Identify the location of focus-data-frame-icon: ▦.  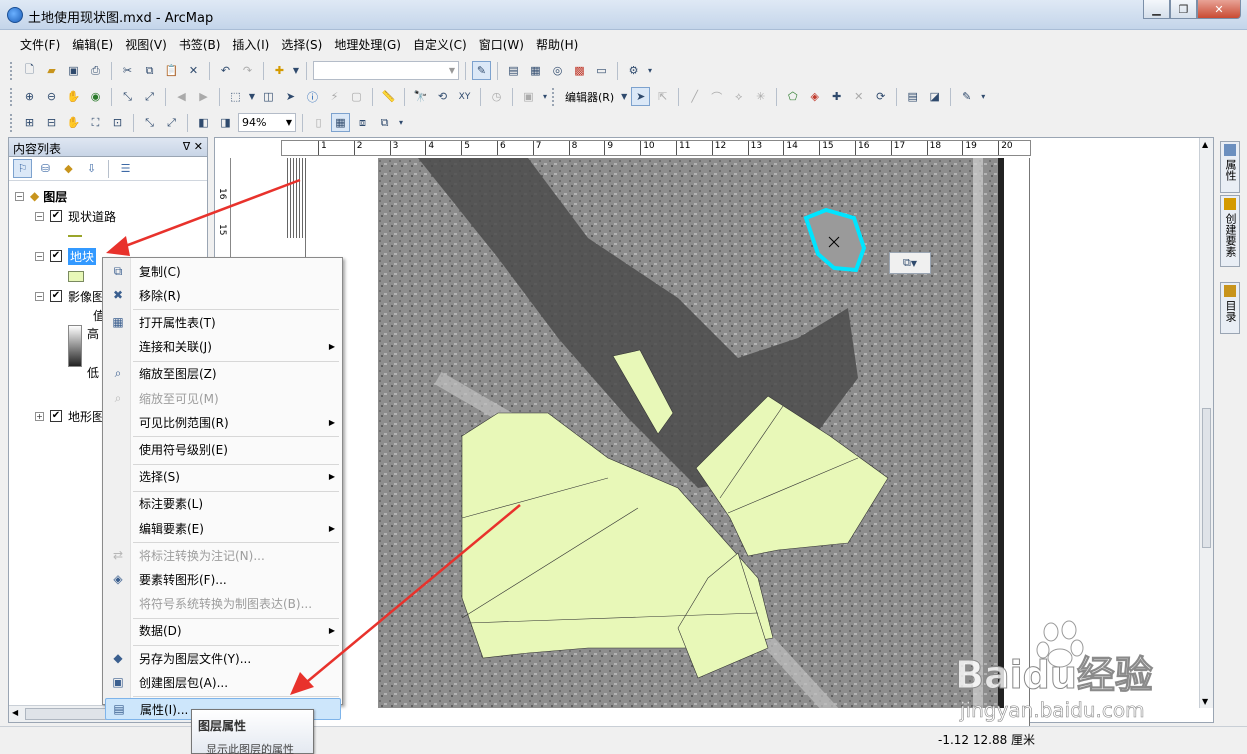
(340, 122).